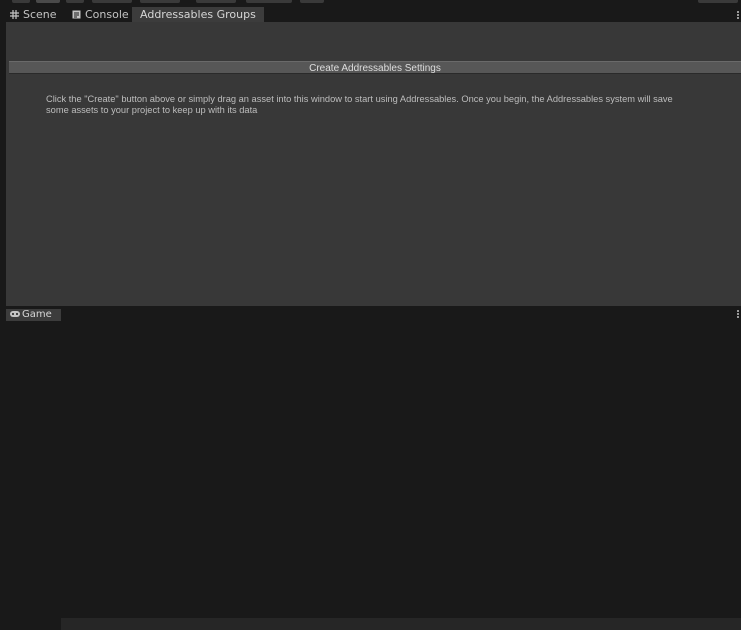 The width and height of the screenshot is (741, 630). I want to click on tab-addressables-groups: Addressables Groups, so click(198, 14).